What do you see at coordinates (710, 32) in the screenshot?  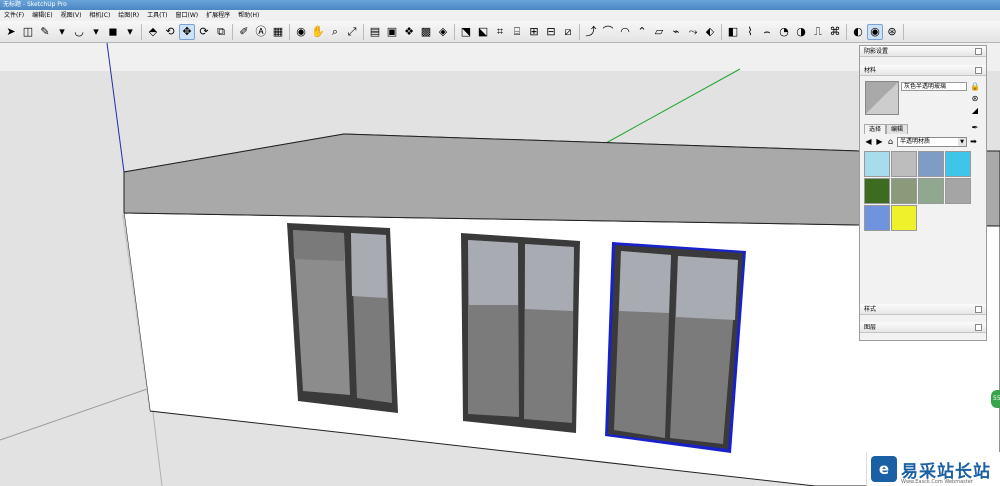 I see `toolbar-tool-icon: ⬖` at bounding box center [710, 32].